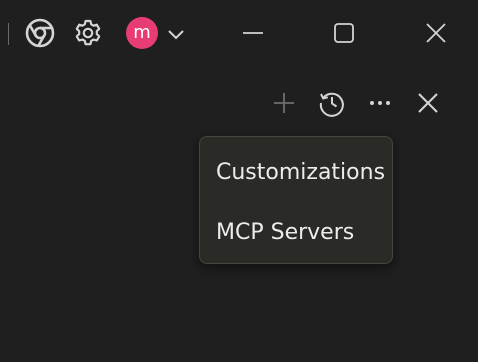  What do you see at coordinates (142, 33) in the screenshot?
I see `avatar: m` at bounding box center [142, 33].